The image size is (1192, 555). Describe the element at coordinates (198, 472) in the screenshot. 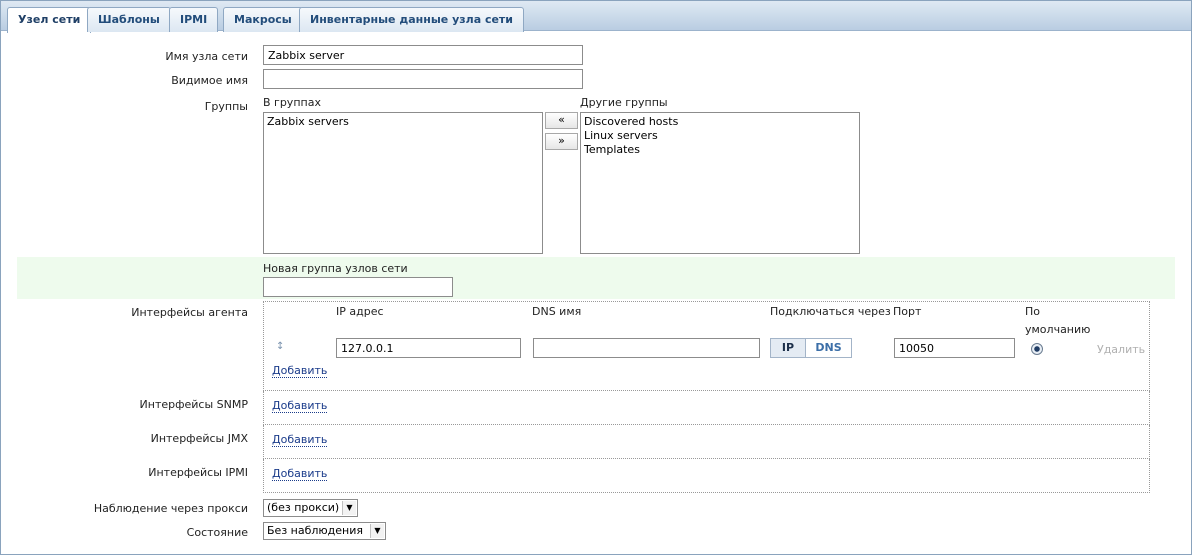

I see `ipmi-interfaces-label: Интерфейсы IPMI` at that location.